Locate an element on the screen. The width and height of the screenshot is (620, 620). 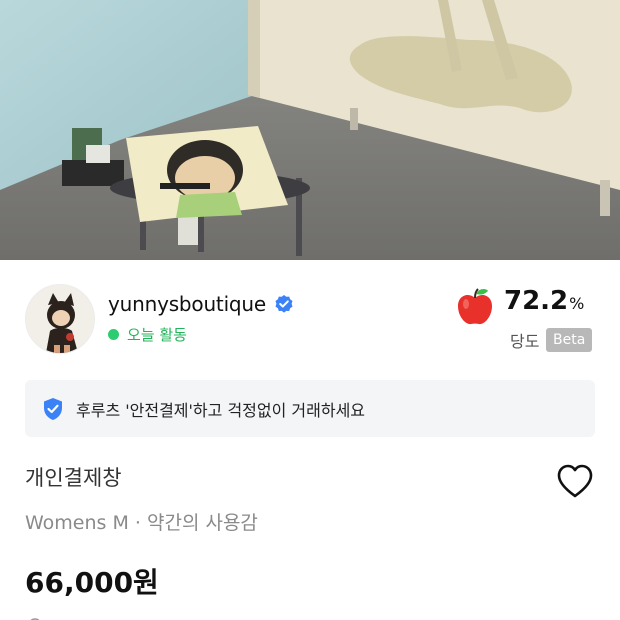
seller-info: yunnysboutique 오늘 활동 72.2% 당도 Beta is located at coordinates (310, 320).